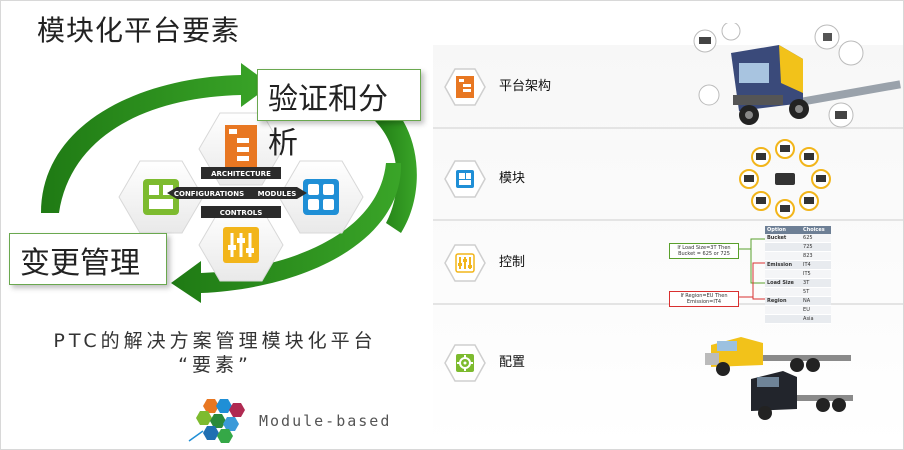 Image resolution: width=904 pixels, height=450 pixels. What do you see at coordinates (816, 274) in the screenshot?
I see `choice-cell: IT5` at bounding box center [816, 274].